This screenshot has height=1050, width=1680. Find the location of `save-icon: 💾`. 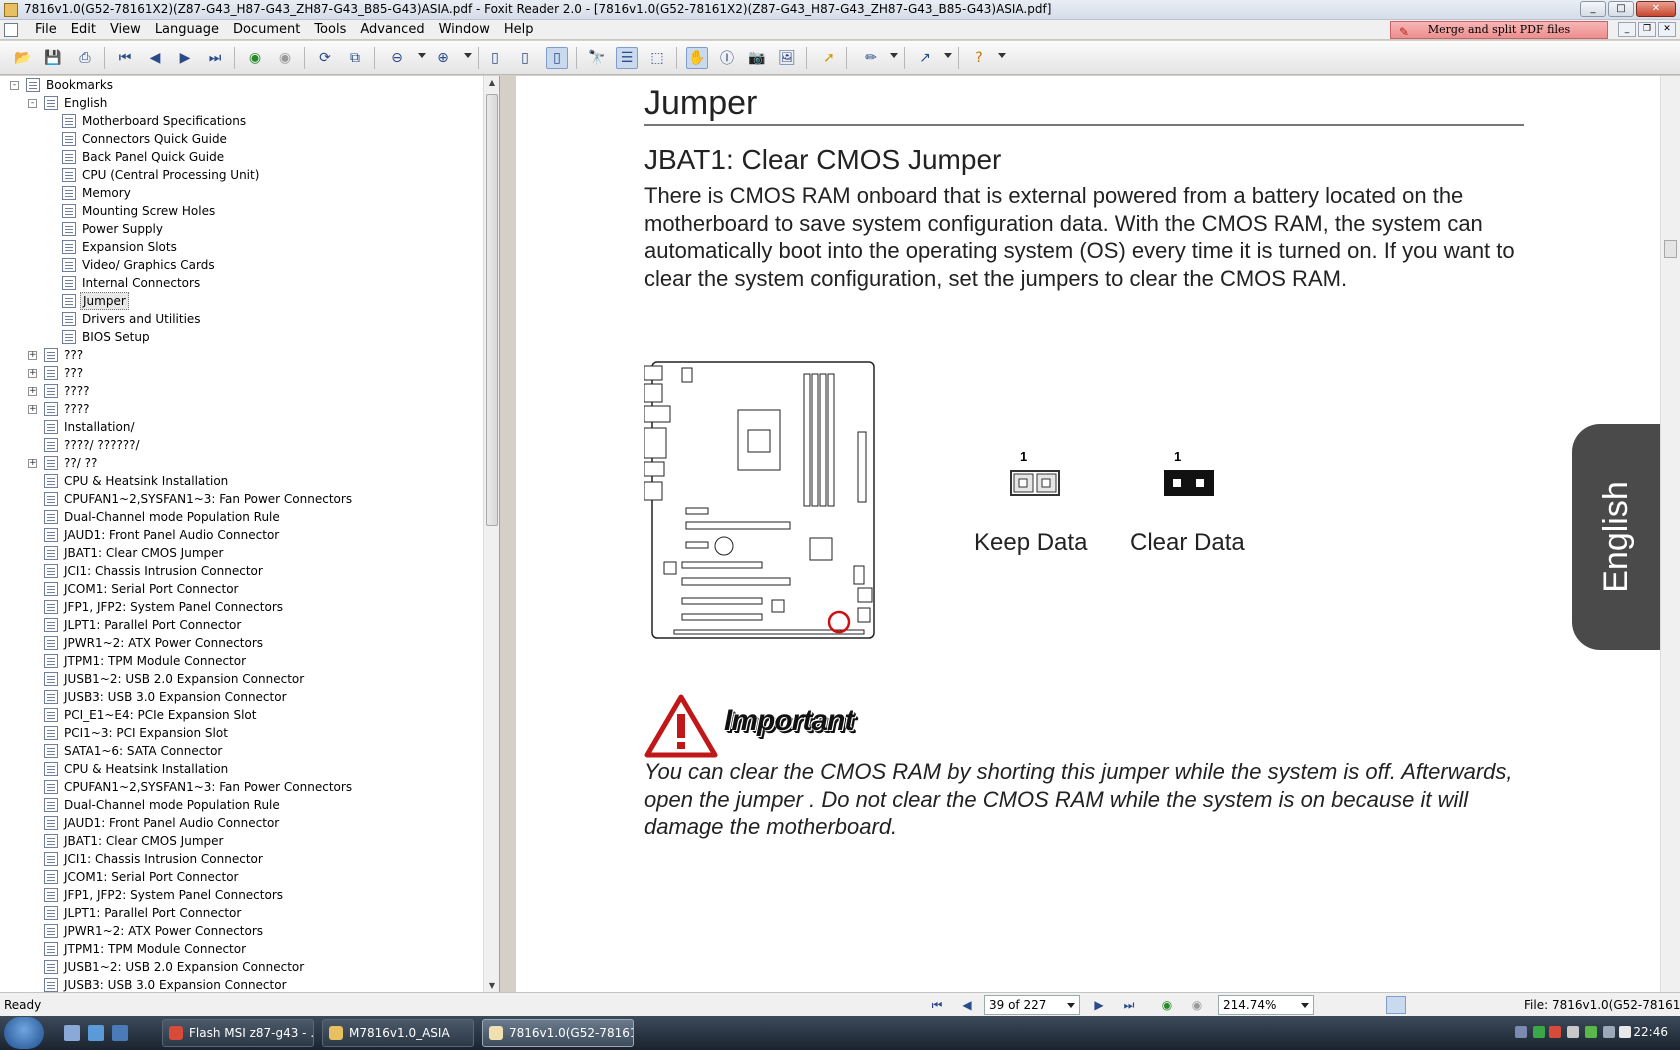

save-icon: 💾 is located at coordinates (53, 58).